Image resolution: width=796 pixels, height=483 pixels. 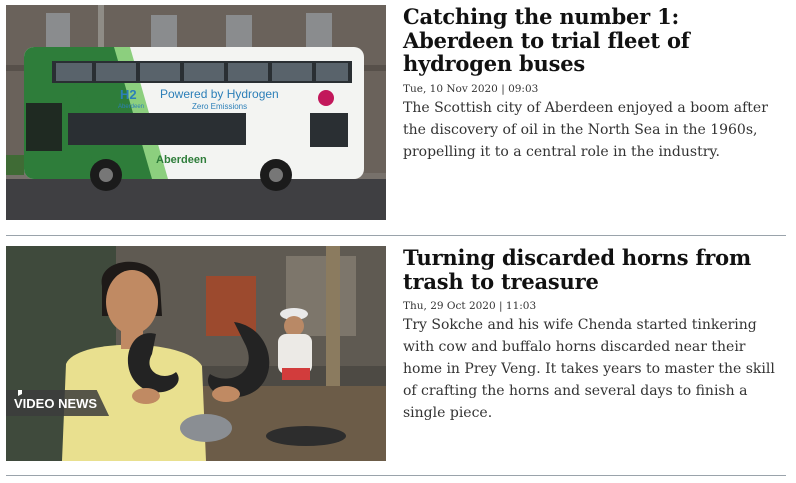 What do you see at coordinates (131, 107) in the screenshot?
I see `bus-logo-sub-text: Aberdeen` at bounding box center [131, 107].